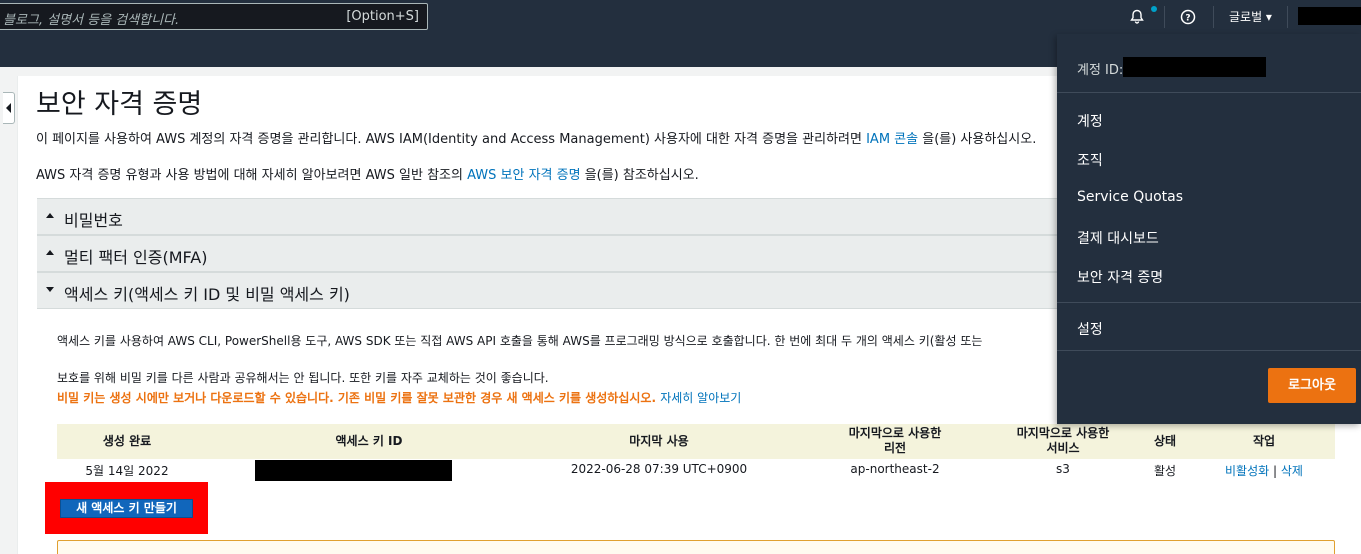  Describe the element at coordinates (1090, 121) in the screenshot. I see `menu-item-account: 계정` at that location.